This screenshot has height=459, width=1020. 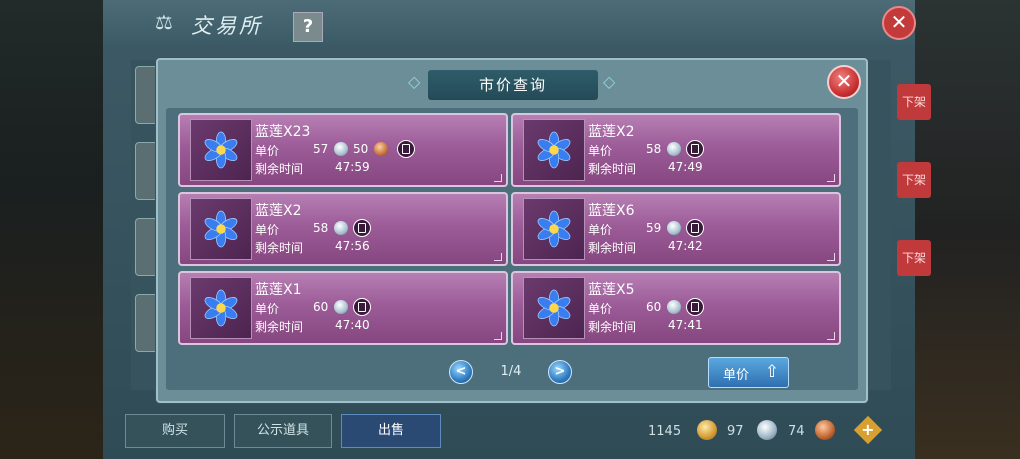 What do you see at coordinates (352, 246) in the screenshot?
I see `time-remaining-value: 47:56` at bounding box center [352, 246].